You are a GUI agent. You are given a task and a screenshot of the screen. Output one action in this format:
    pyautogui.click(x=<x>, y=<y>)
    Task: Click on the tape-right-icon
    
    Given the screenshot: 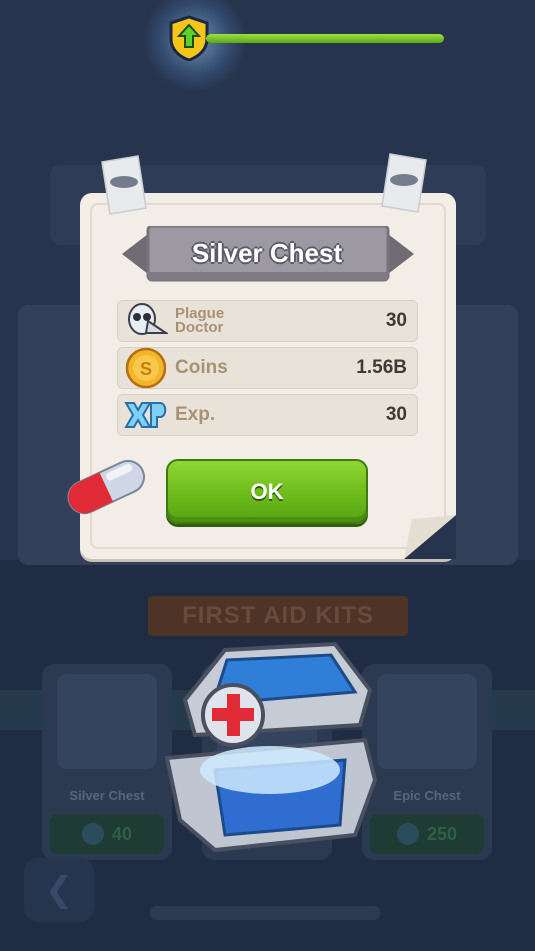 What is the action you would take?
    pyautogui.click(x=404, y=183)
    